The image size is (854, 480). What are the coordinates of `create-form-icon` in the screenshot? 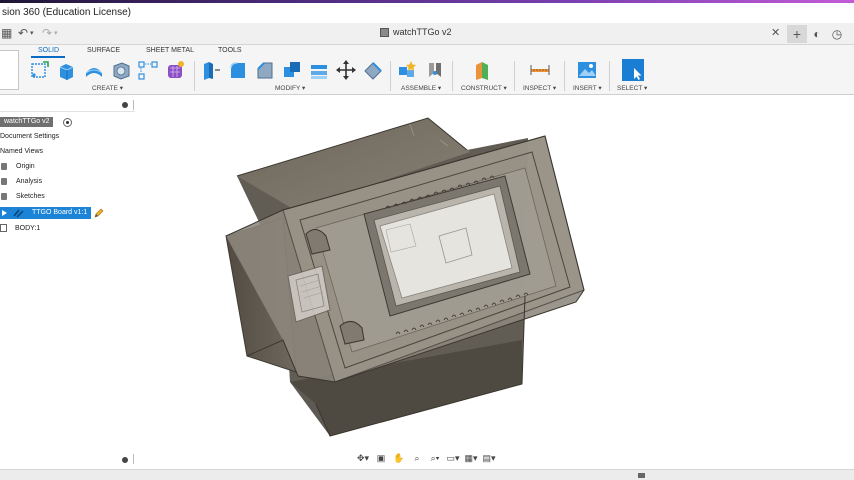 It's located at (175, 70).